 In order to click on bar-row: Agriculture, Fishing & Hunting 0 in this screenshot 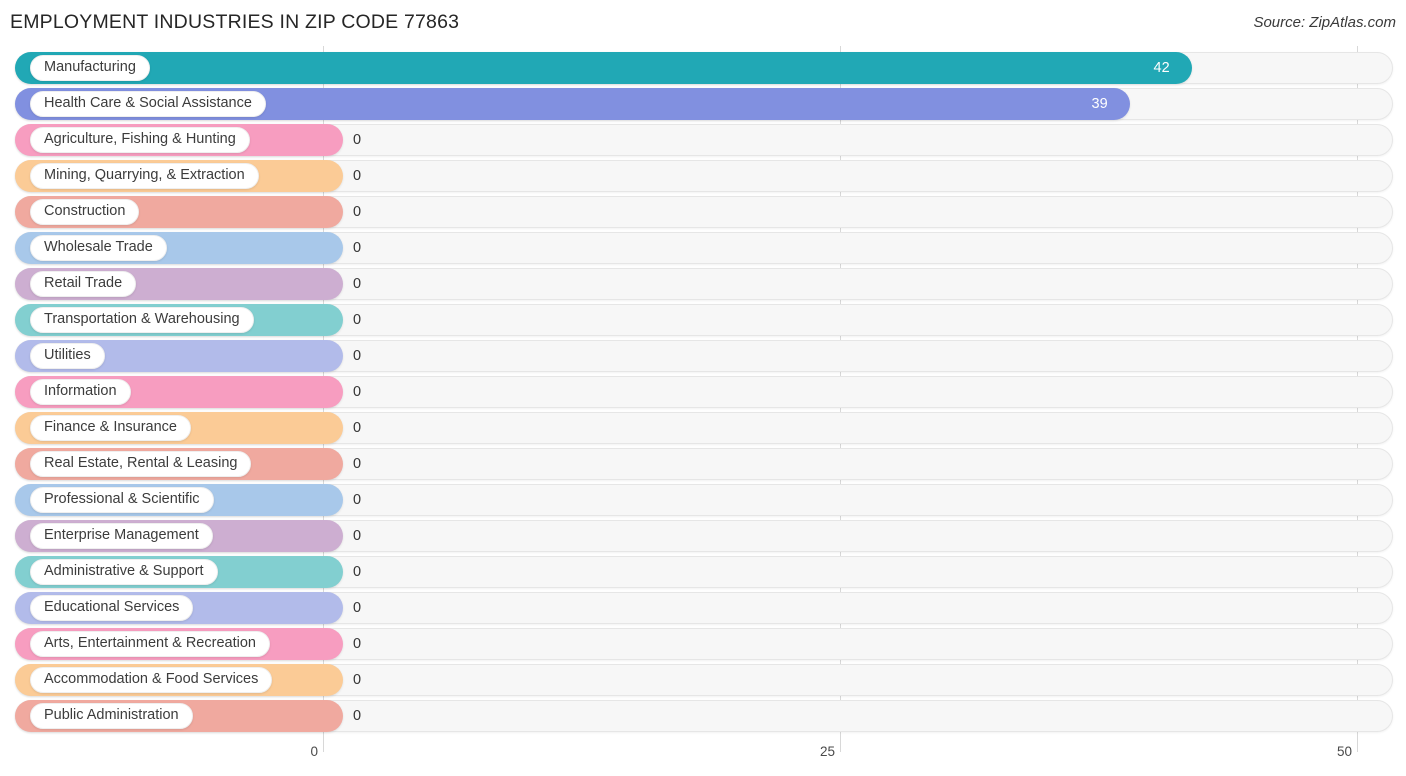, I will do `click(703, 140)`.